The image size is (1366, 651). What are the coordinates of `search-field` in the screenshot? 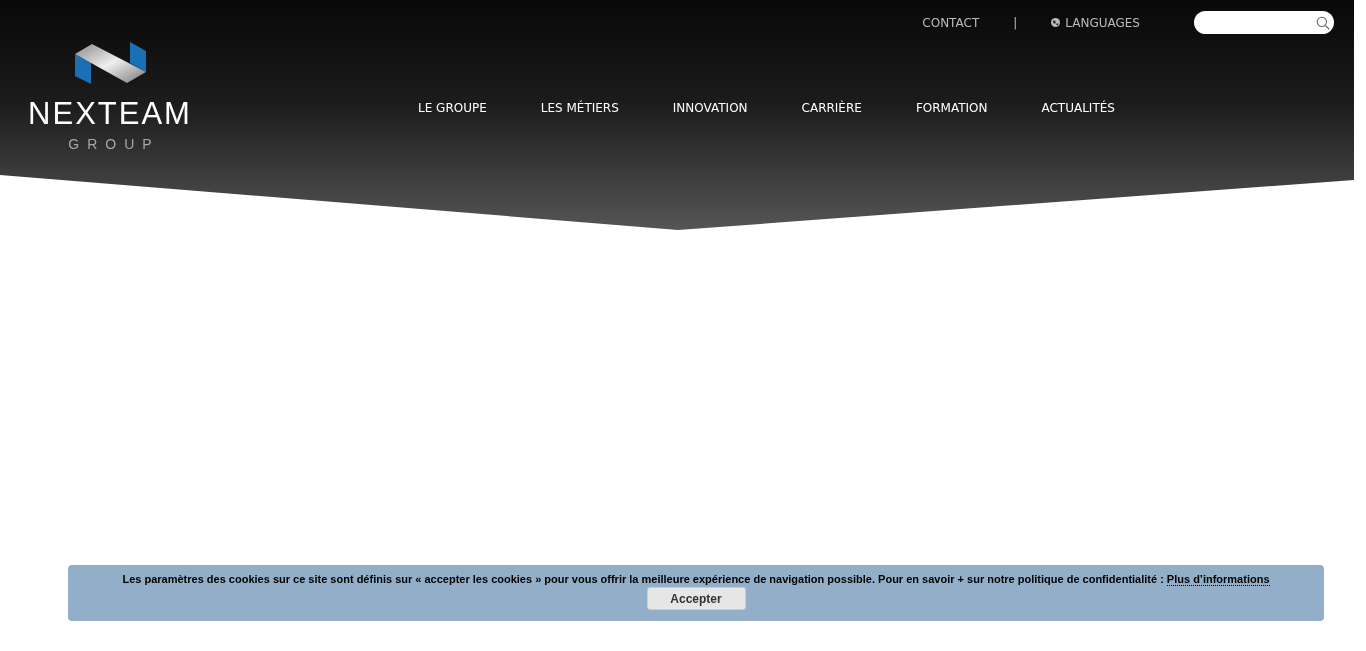 It's located at (1264, 22).